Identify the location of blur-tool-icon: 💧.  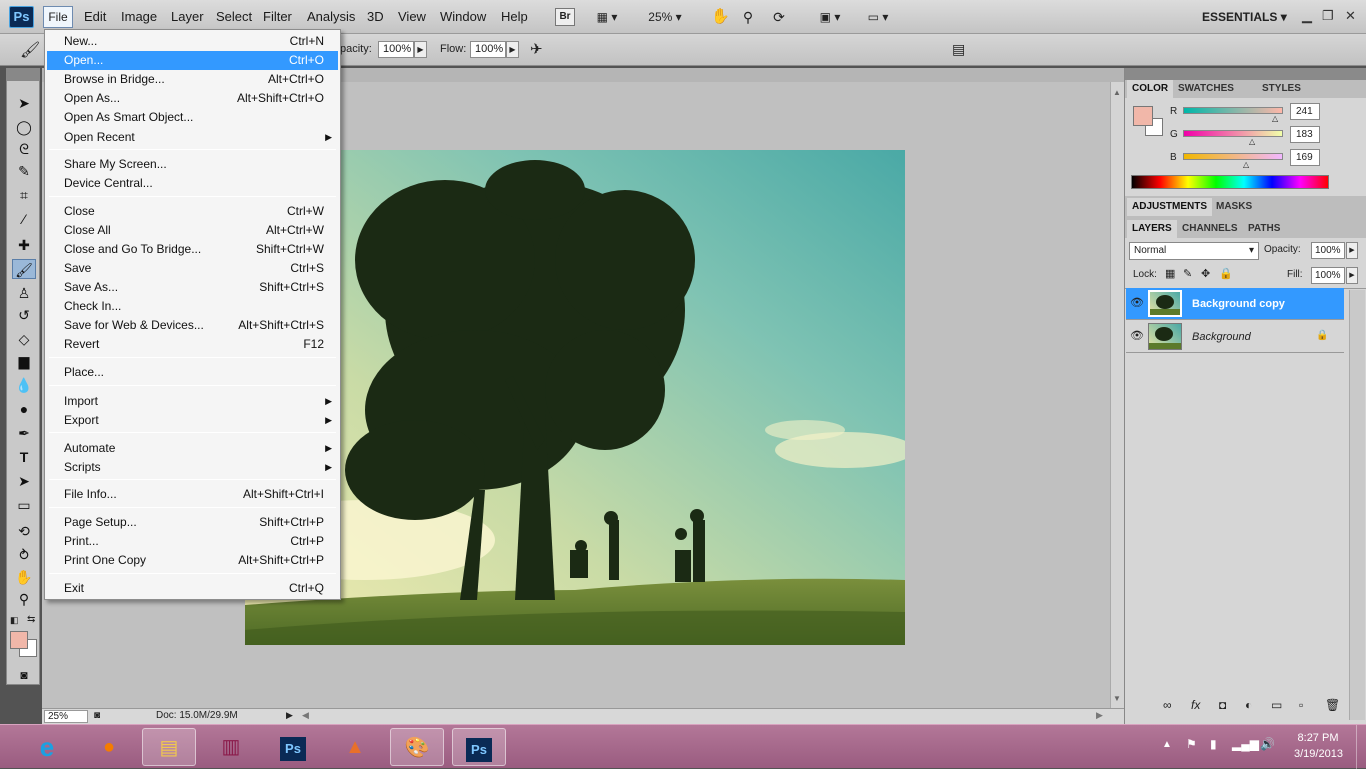
(24, 385).